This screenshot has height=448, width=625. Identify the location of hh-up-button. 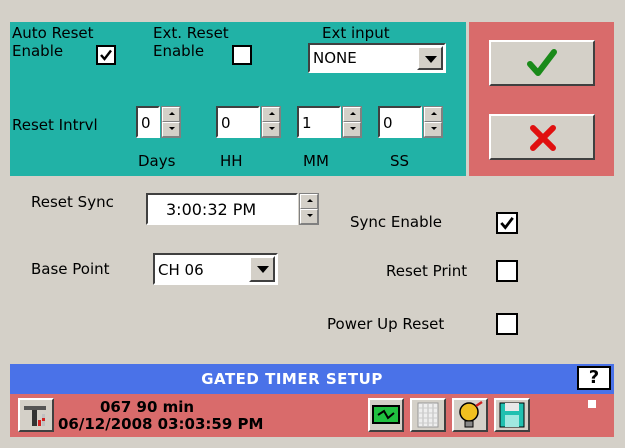
(271, 114).